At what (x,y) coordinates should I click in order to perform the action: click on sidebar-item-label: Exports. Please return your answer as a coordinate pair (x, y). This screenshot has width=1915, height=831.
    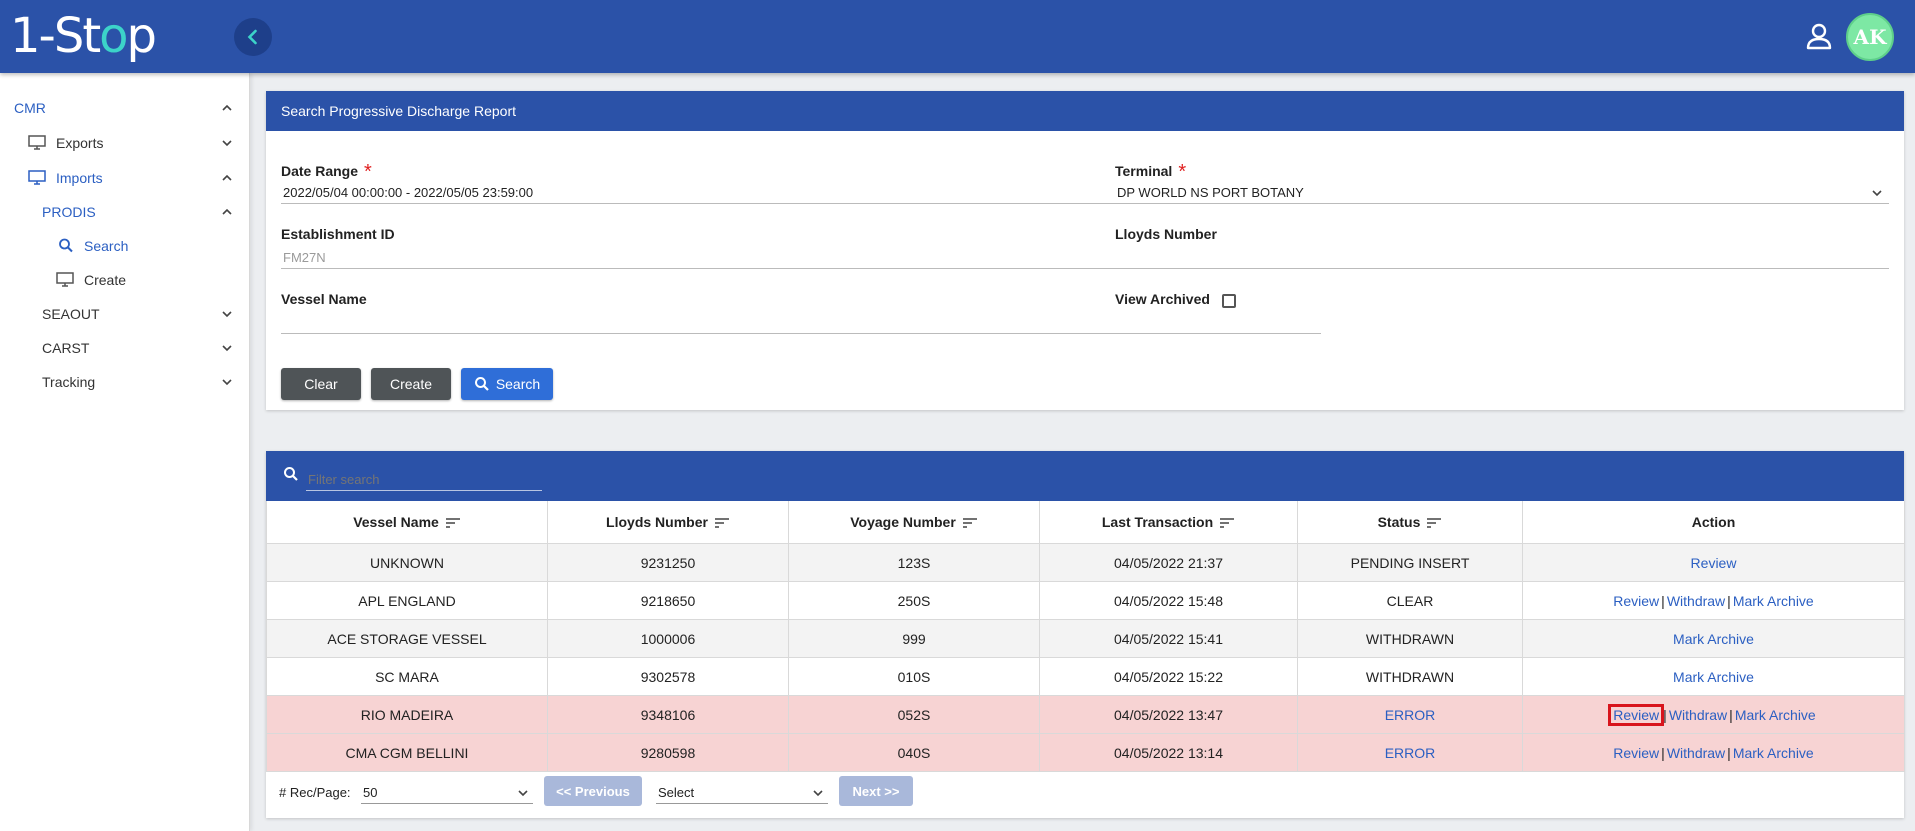
    Looking at the image, I should click on (80, 143).